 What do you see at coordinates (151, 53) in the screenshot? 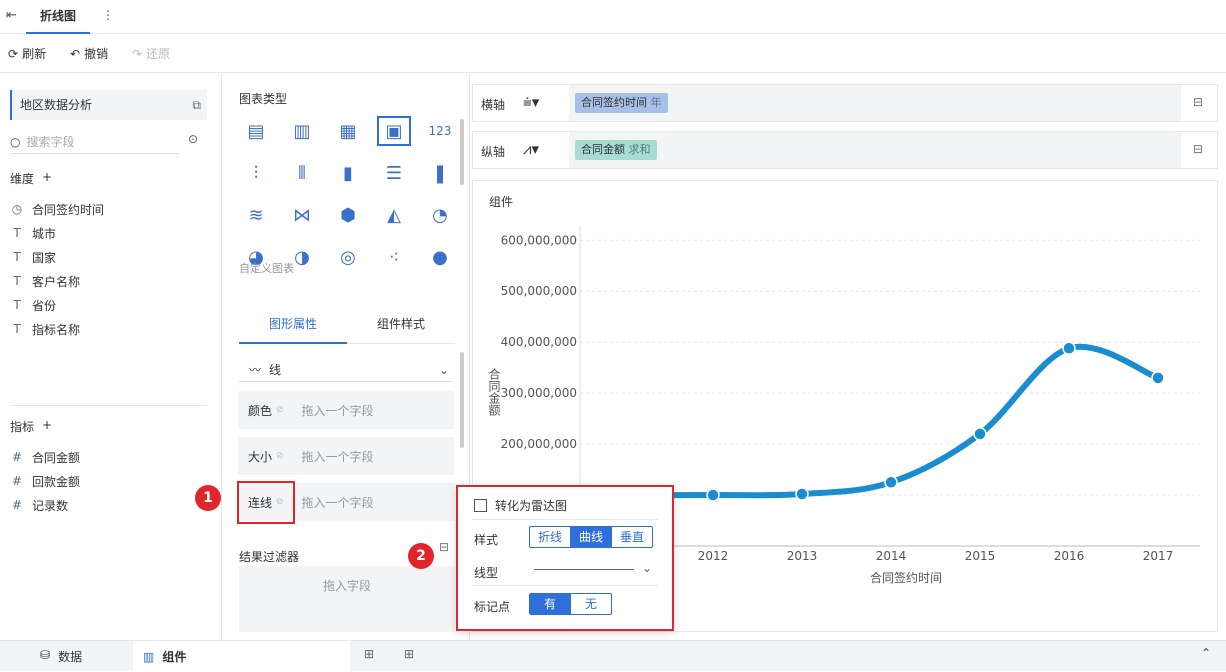
I see `redo-button: ↷ 还原` at bounding box center [151, 53].